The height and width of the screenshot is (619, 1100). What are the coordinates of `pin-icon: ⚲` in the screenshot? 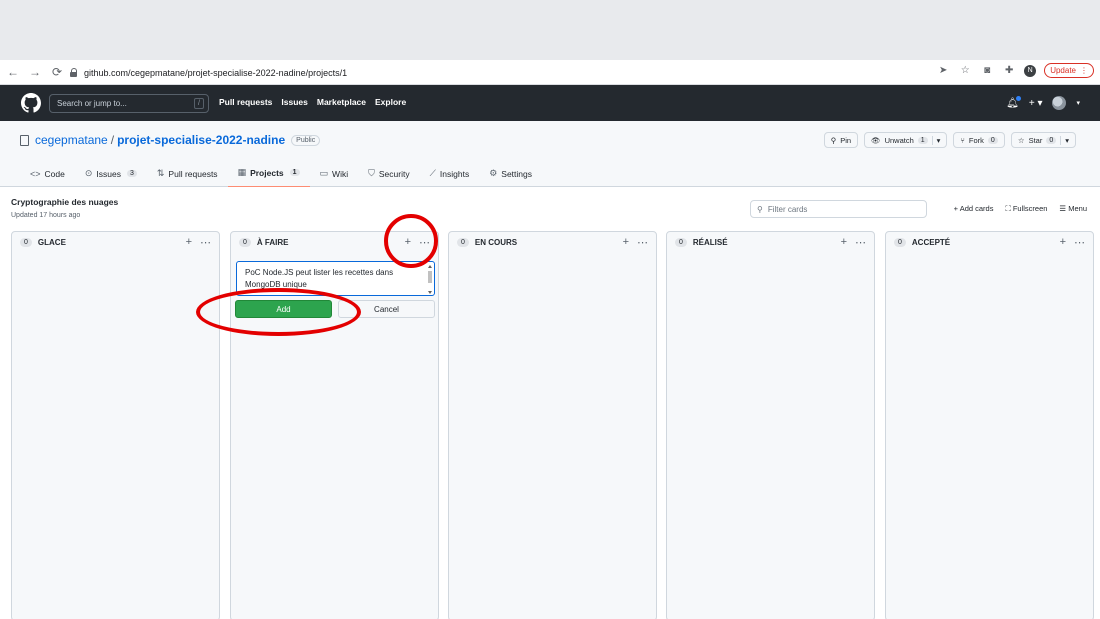 It's located at (833, 140).